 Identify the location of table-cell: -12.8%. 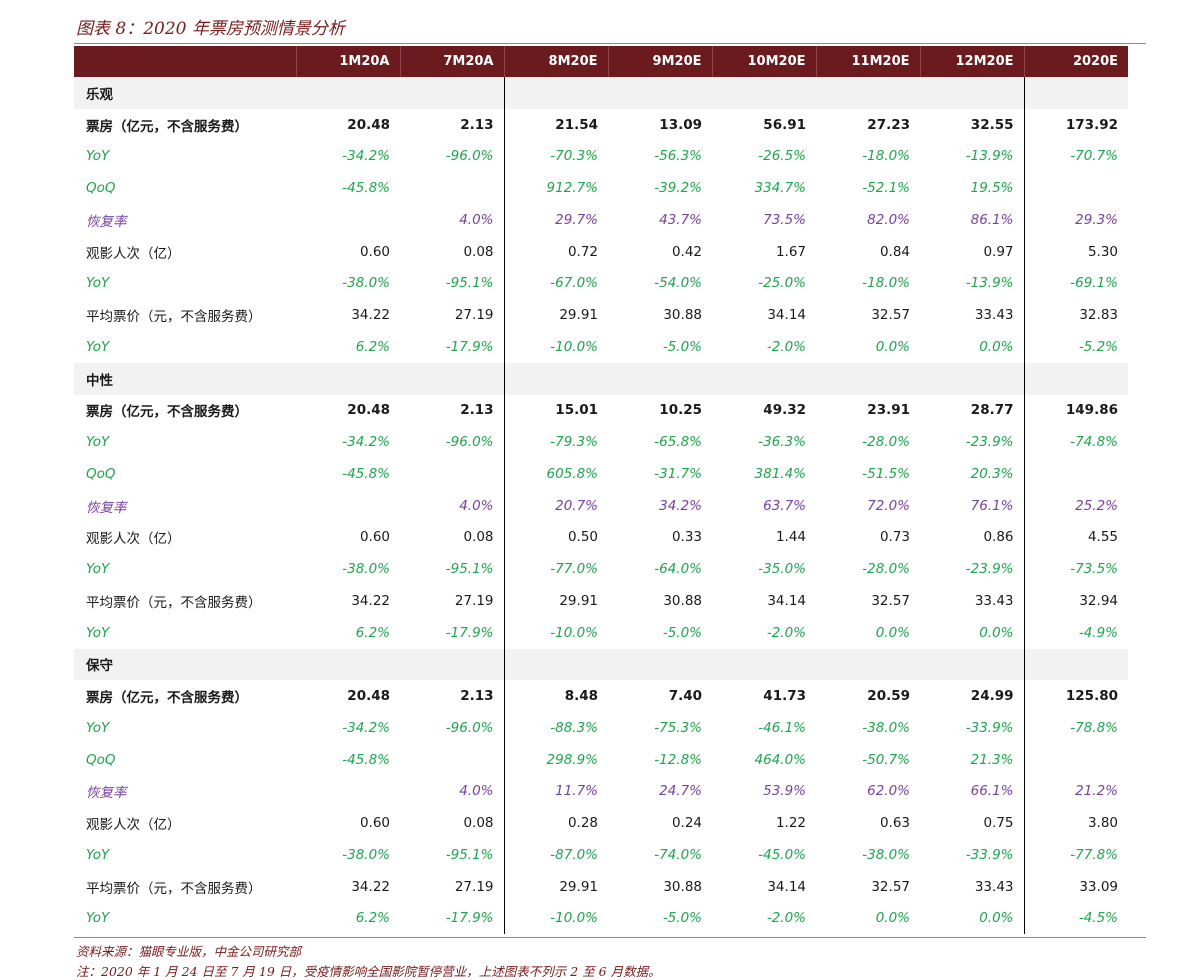
(678, 759).